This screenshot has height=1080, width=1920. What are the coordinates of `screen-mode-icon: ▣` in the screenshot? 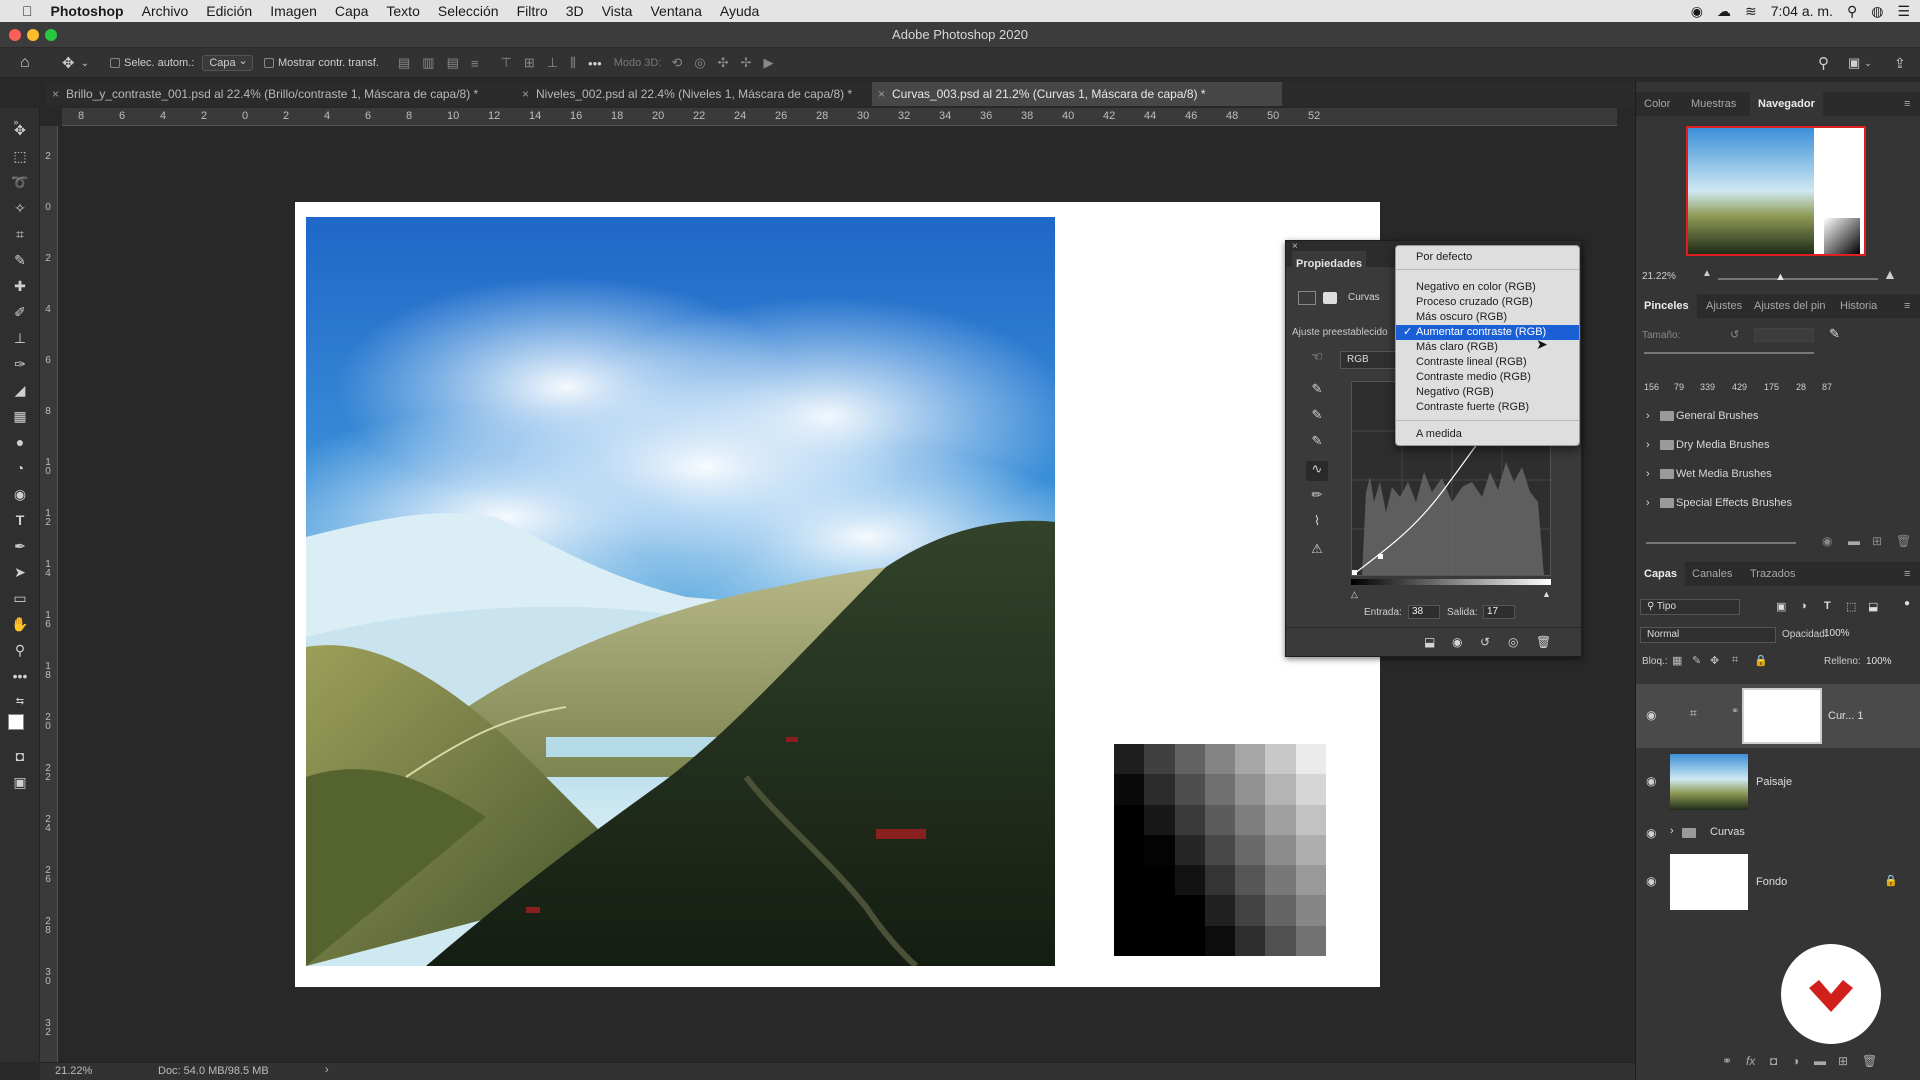 It's located at (20, 782).